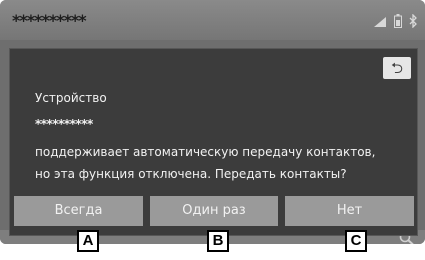 The height and width of the screenshot is (260, 425). Describe the element at coordinates (78, 211) in the screenshot. I see `always-button: Всегда` at that location.